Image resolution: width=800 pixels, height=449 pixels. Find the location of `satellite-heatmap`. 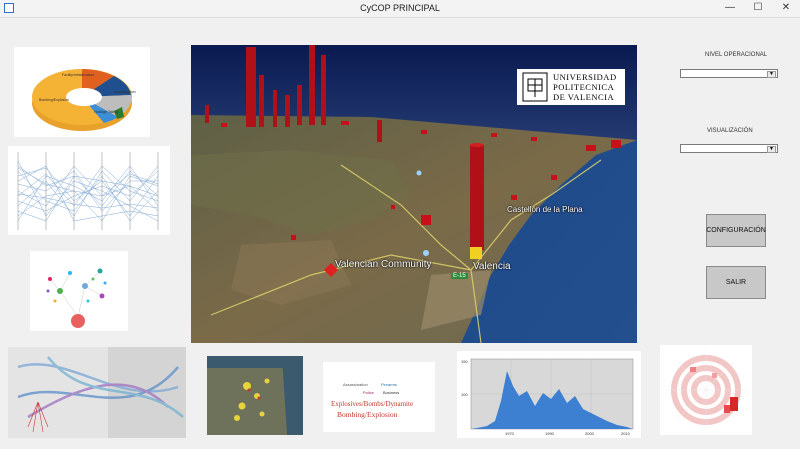

satellite-heatmap is located at coordinates (255, 395).